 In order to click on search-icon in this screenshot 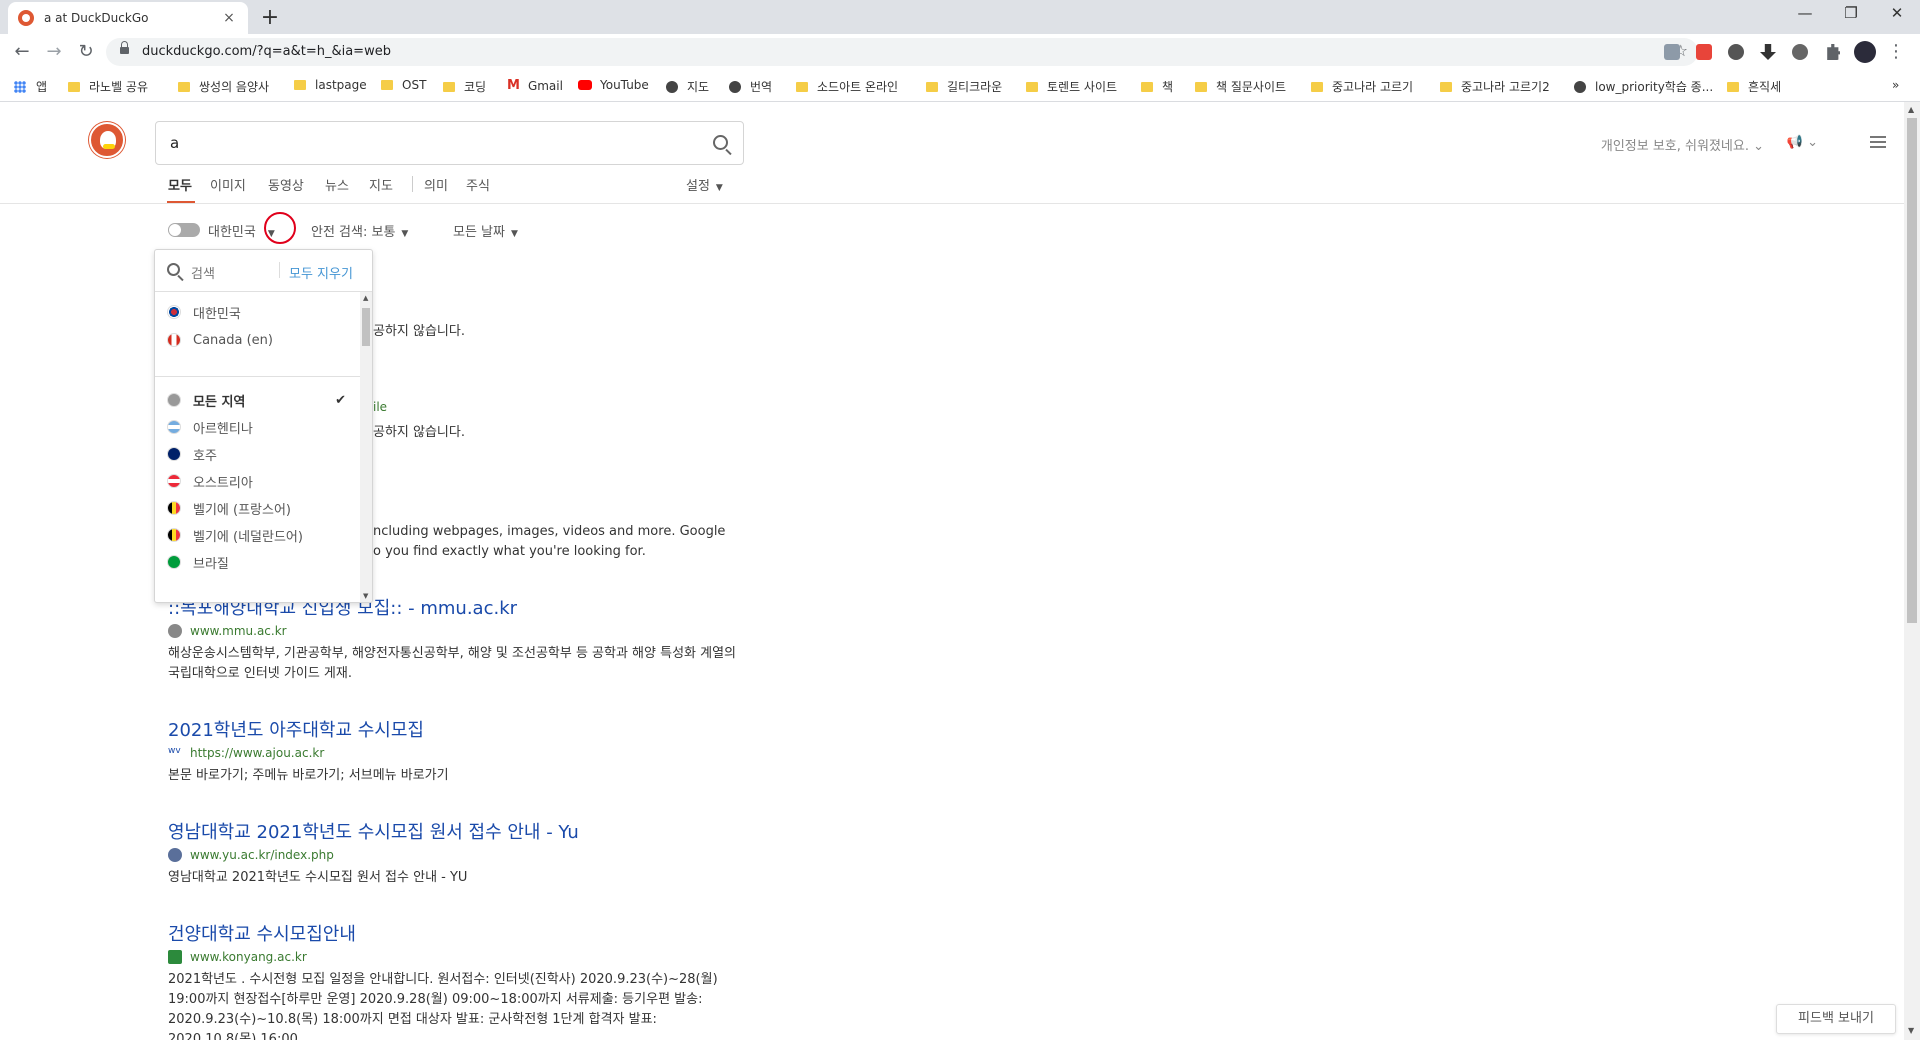, I will do `click(720, 142)`.